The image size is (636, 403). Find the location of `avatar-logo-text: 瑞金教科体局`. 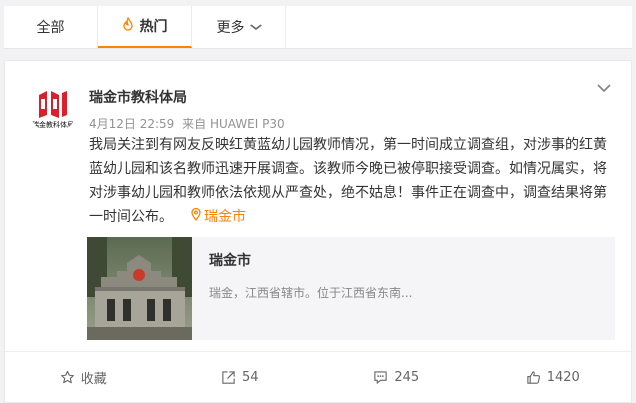

avatar-logo-text: 瑞金教科体局 is located at coordinates (53, 124).